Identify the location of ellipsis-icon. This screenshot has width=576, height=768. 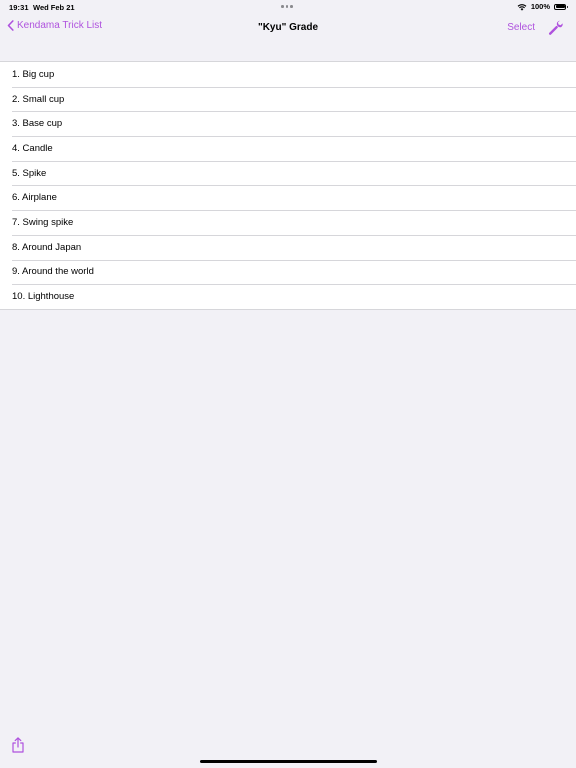
(287, 6).